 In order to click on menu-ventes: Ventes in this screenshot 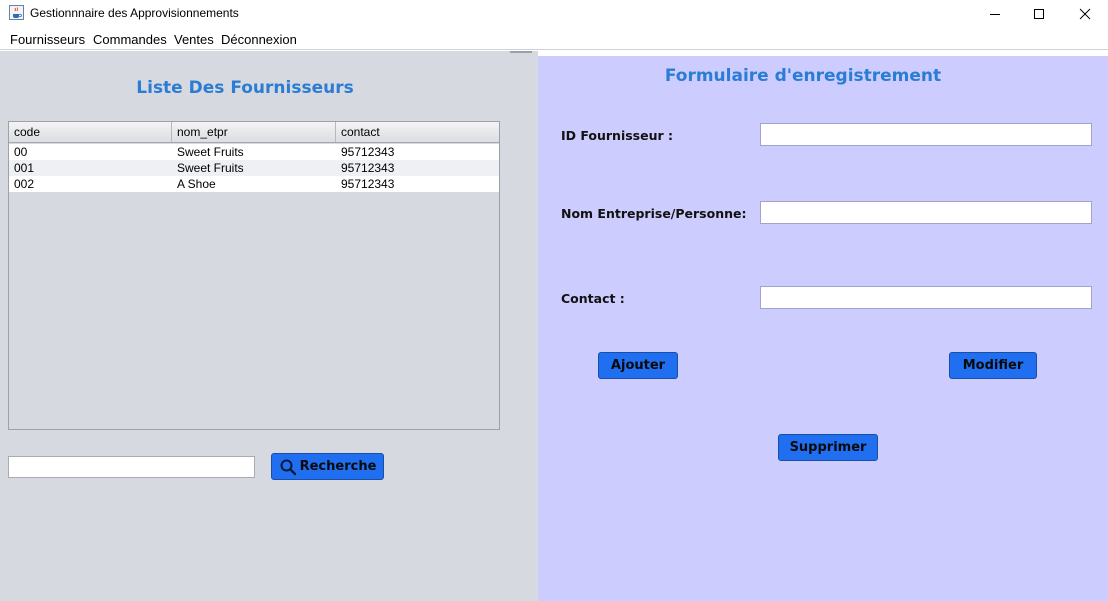, I will do `click(194, 39)`.